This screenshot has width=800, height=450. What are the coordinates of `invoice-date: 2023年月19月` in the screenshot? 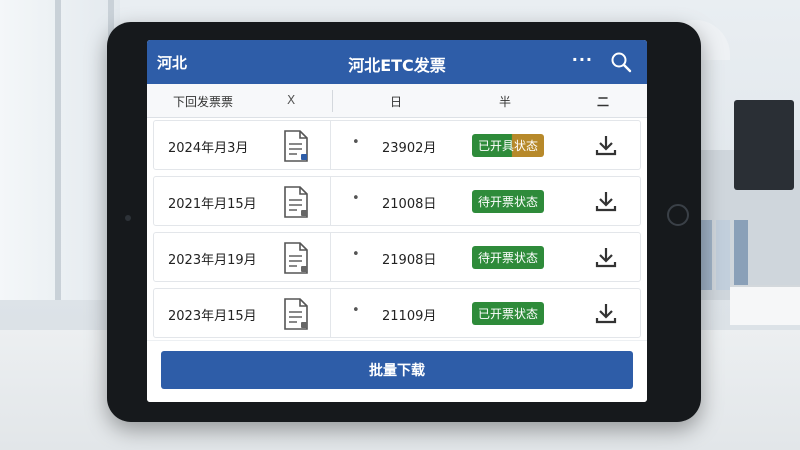 It's located at (212, 260).